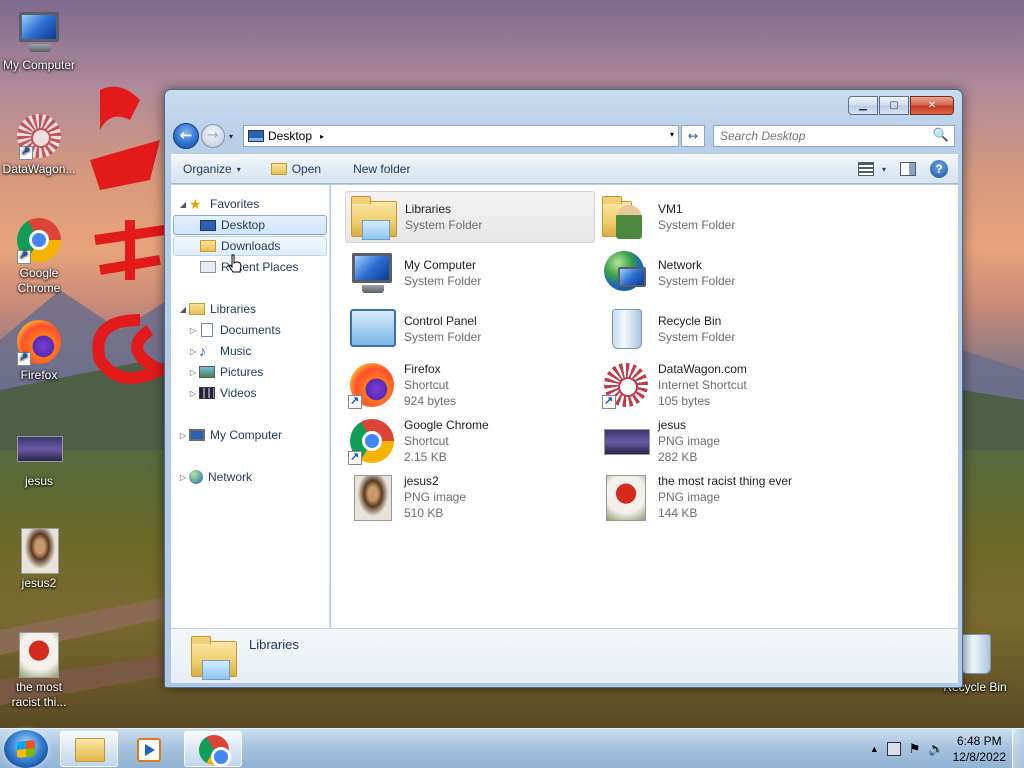  What do you see at coordinates (874, 749) in the screenshot?
I see `tray-expand-icon: ▲` at bounding box center [874, 749].